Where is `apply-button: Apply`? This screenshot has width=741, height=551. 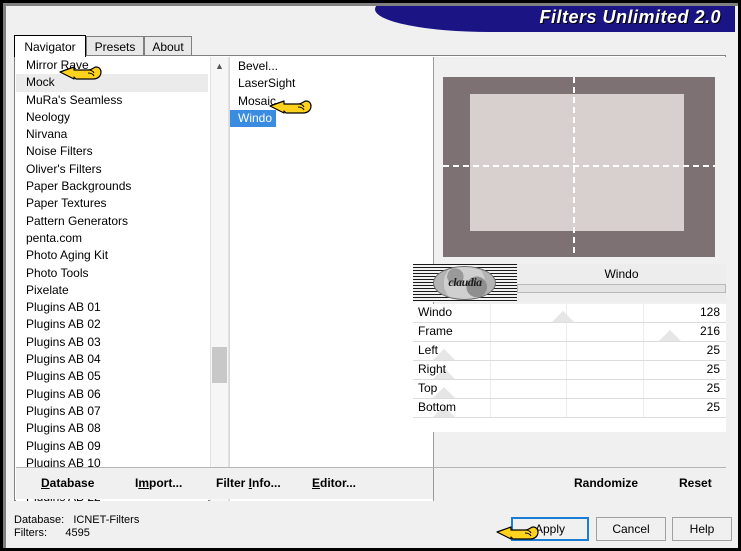 apply-button: Apply is located at coordinates (550, 529).